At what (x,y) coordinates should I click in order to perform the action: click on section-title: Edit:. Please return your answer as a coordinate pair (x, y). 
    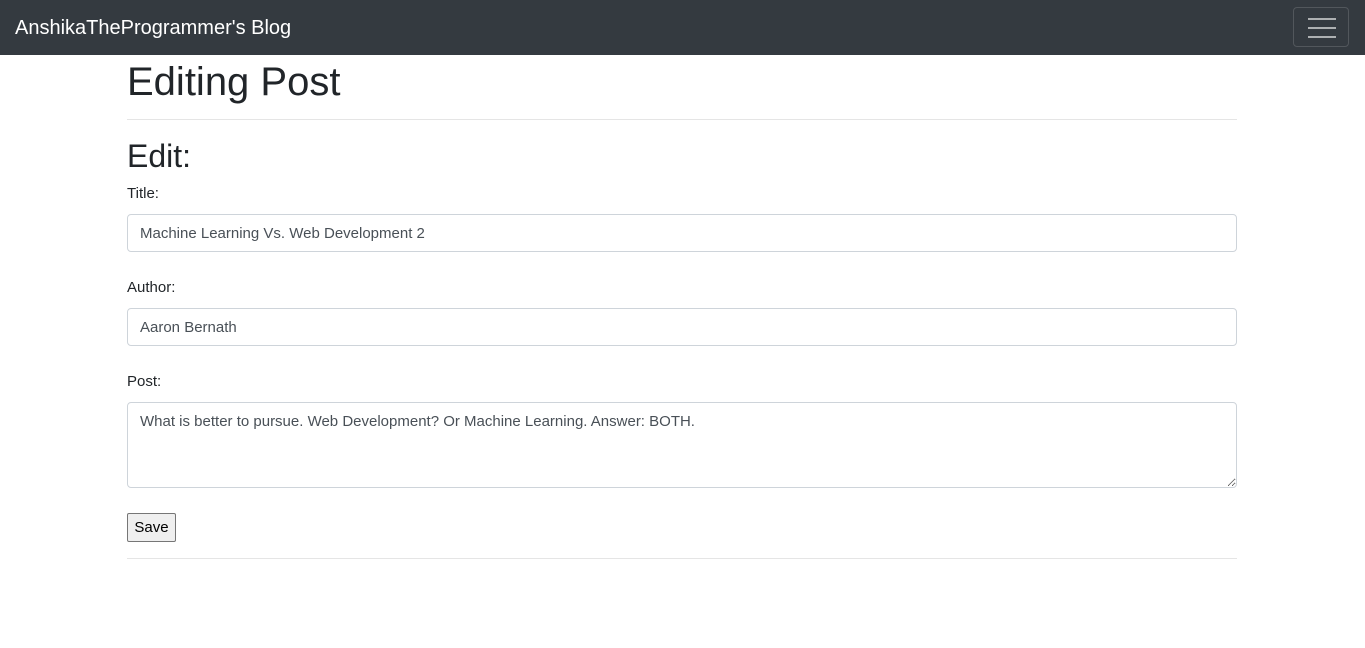
    Looking at the image, I should click on (159, 156).